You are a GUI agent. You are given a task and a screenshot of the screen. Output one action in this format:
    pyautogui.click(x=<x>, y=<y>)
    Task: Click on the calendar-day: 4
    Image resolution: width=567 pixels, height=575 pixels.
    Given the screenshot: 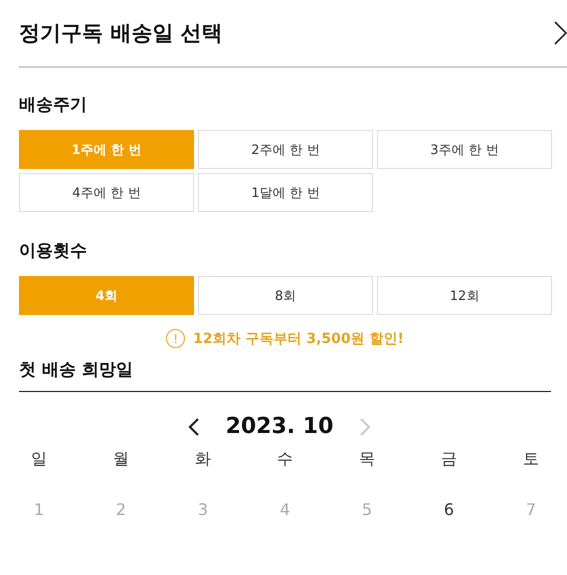 What is the action you would take?
    pyautogui.click(x=285, y=509)
    